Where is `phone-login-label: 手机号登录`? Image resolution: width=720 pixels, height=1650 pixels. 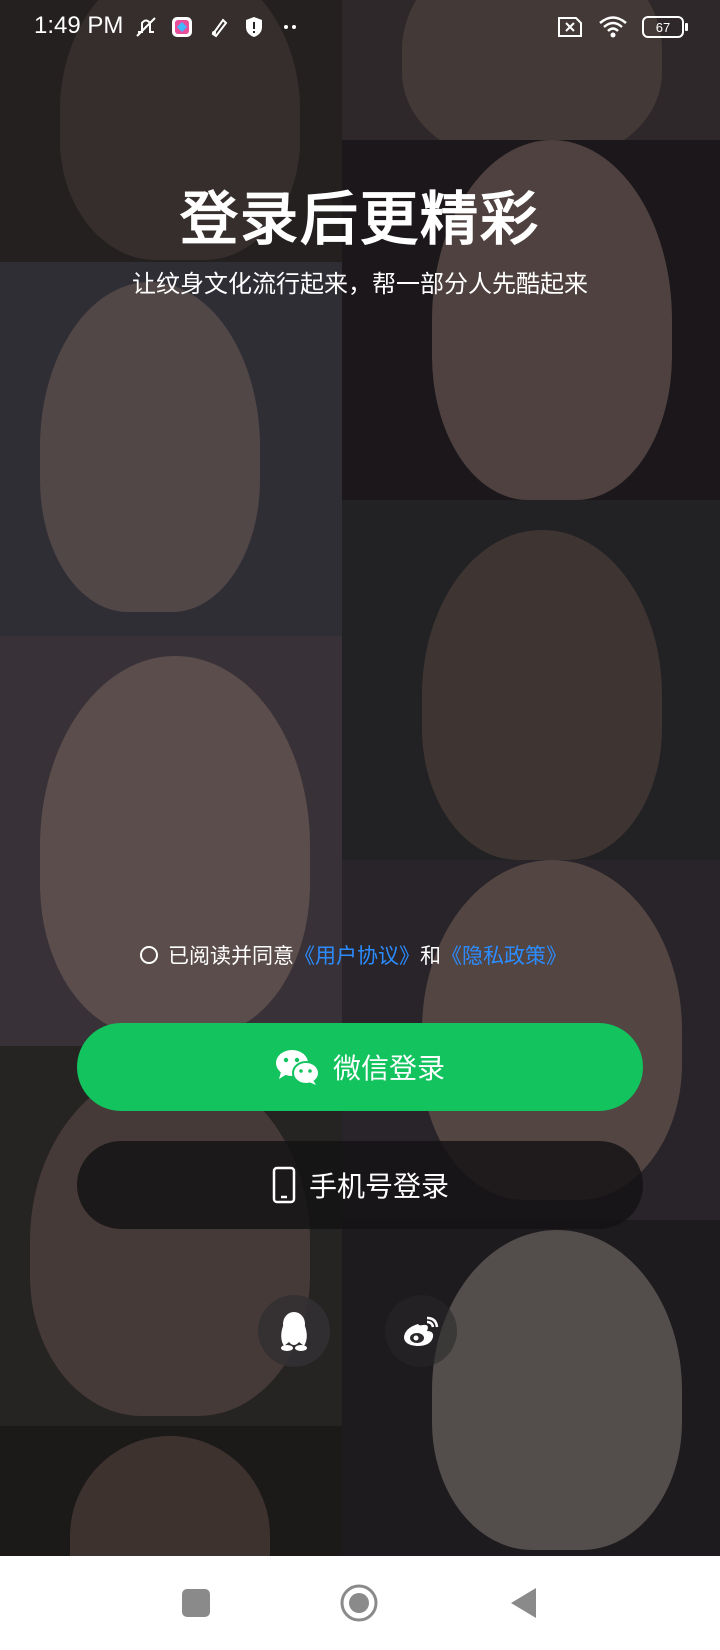 phone-login-label: 手机号登录 is located at coordinates (378, 1186).